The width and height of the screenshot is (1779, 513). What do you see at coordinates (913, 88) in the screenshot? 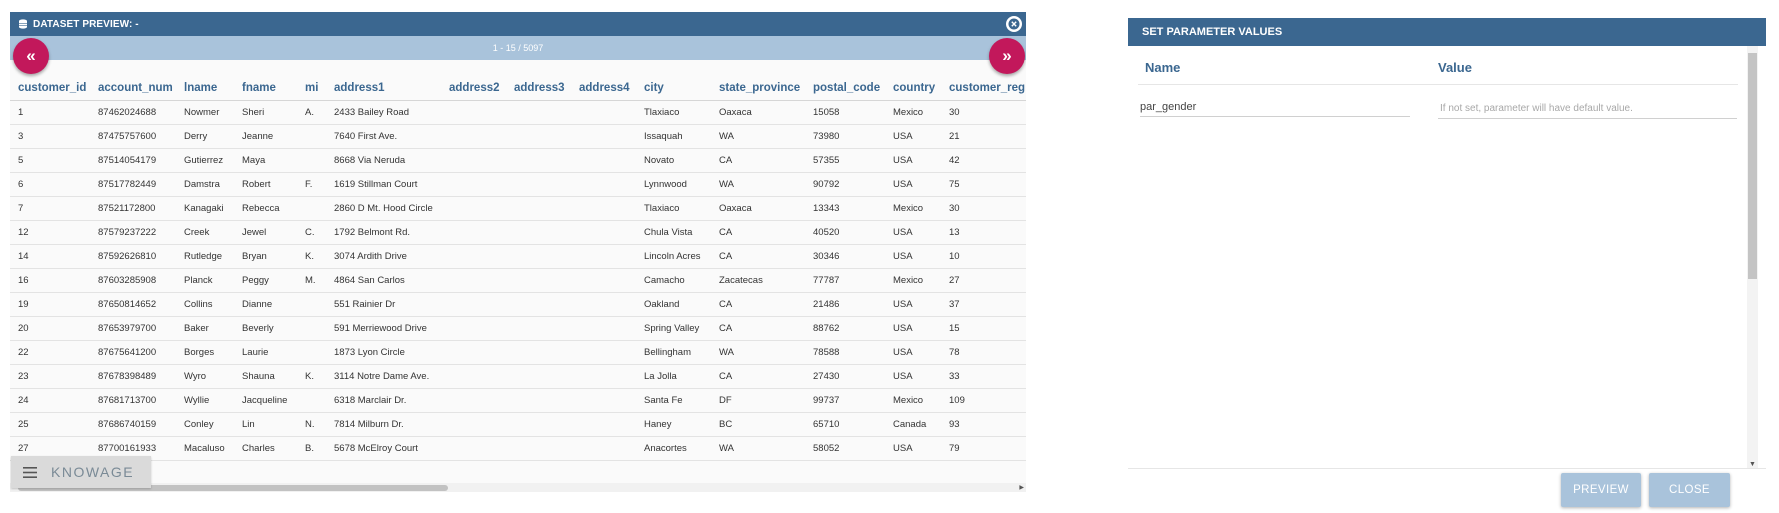
I see `column-header-country: country` at bounding box center [913, 88].